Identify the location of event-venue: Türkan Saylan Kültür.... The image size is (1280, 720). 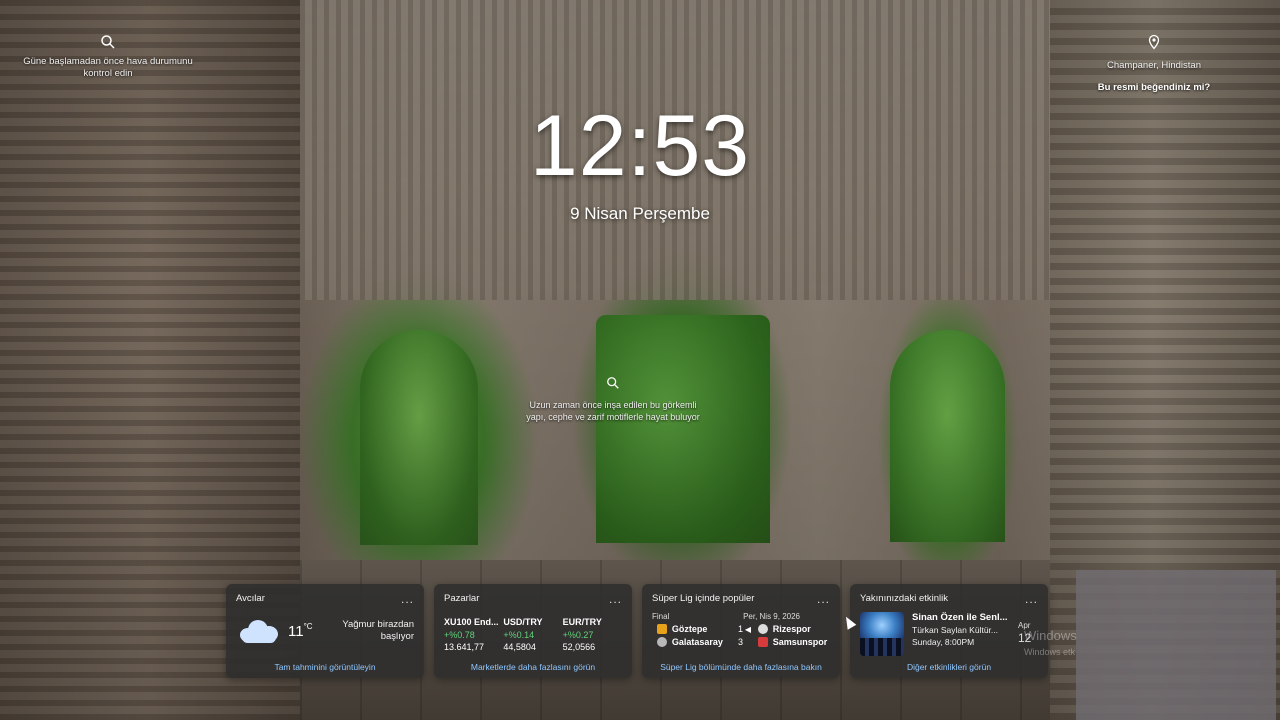
(955, 630).